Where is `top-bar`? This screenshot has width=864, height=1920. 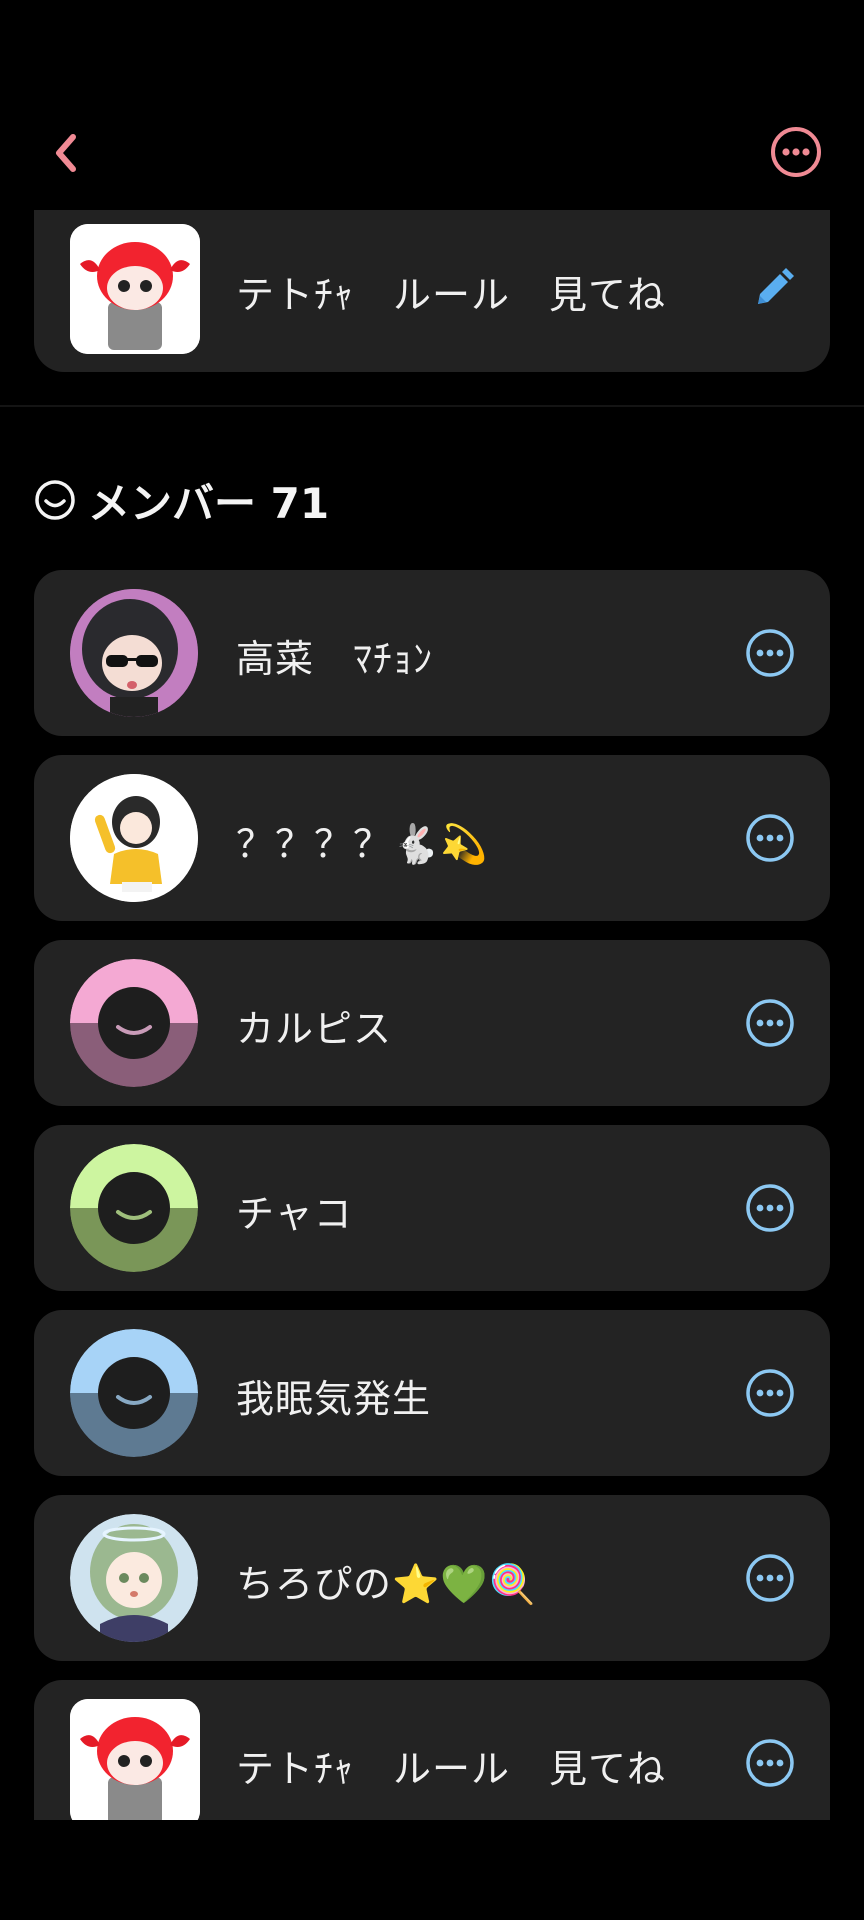 top-bar is located at coordinates (432, 105).